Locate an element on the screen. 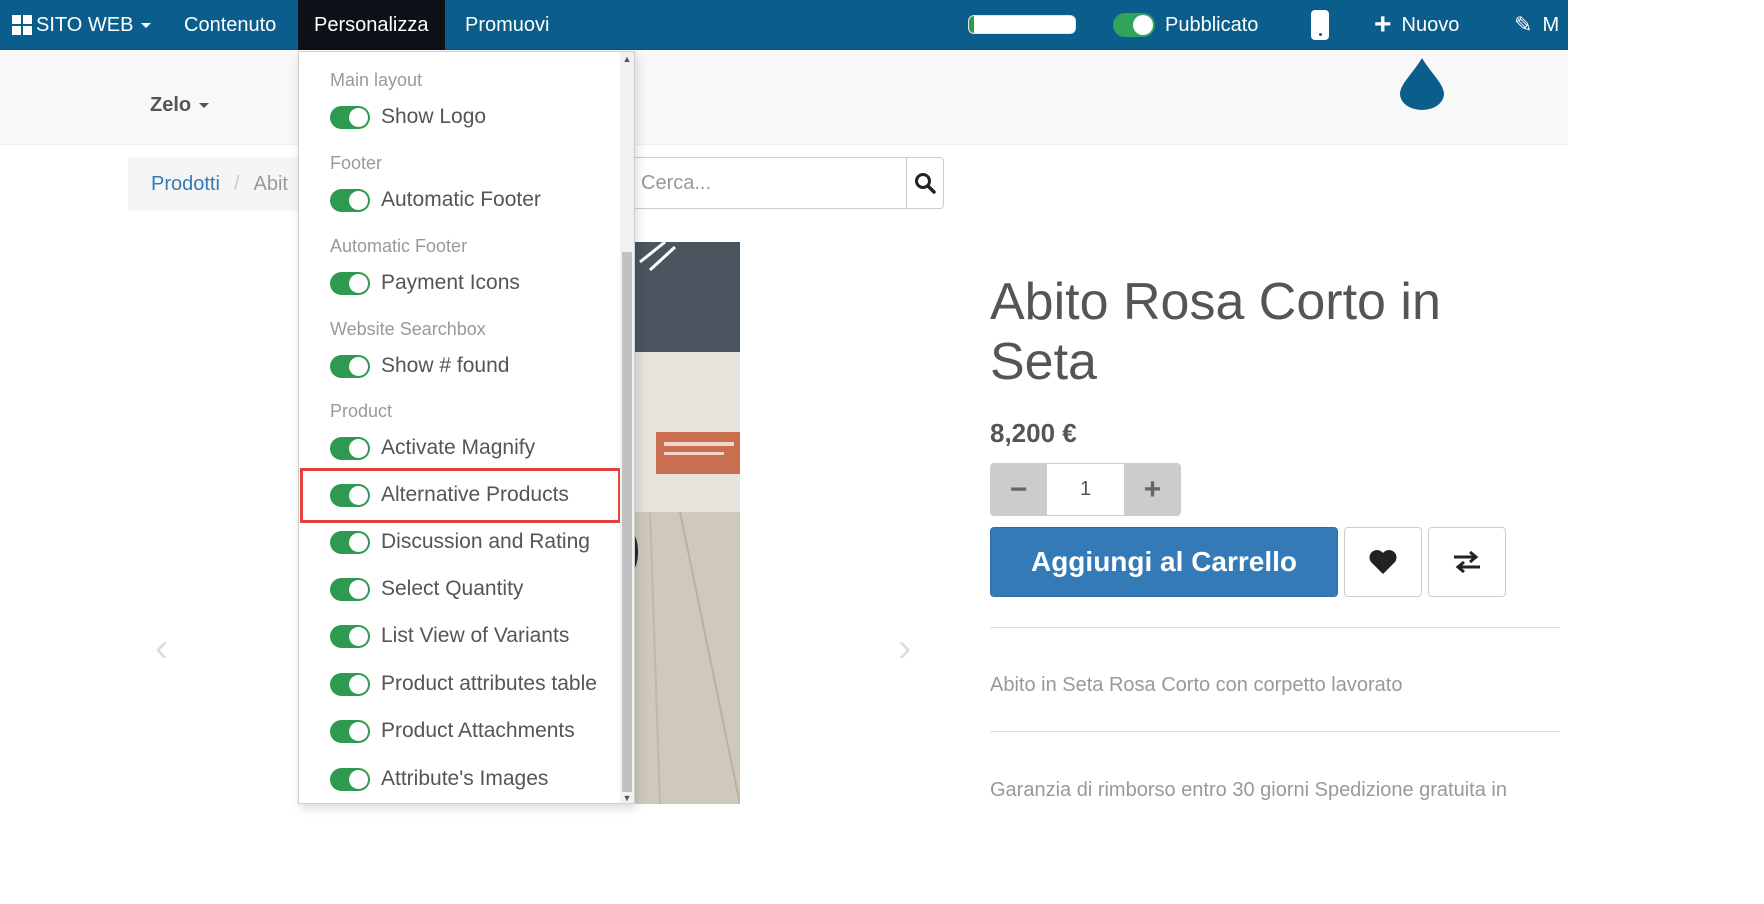  option-label: Select Quantity is located at coordinates (452, 588).